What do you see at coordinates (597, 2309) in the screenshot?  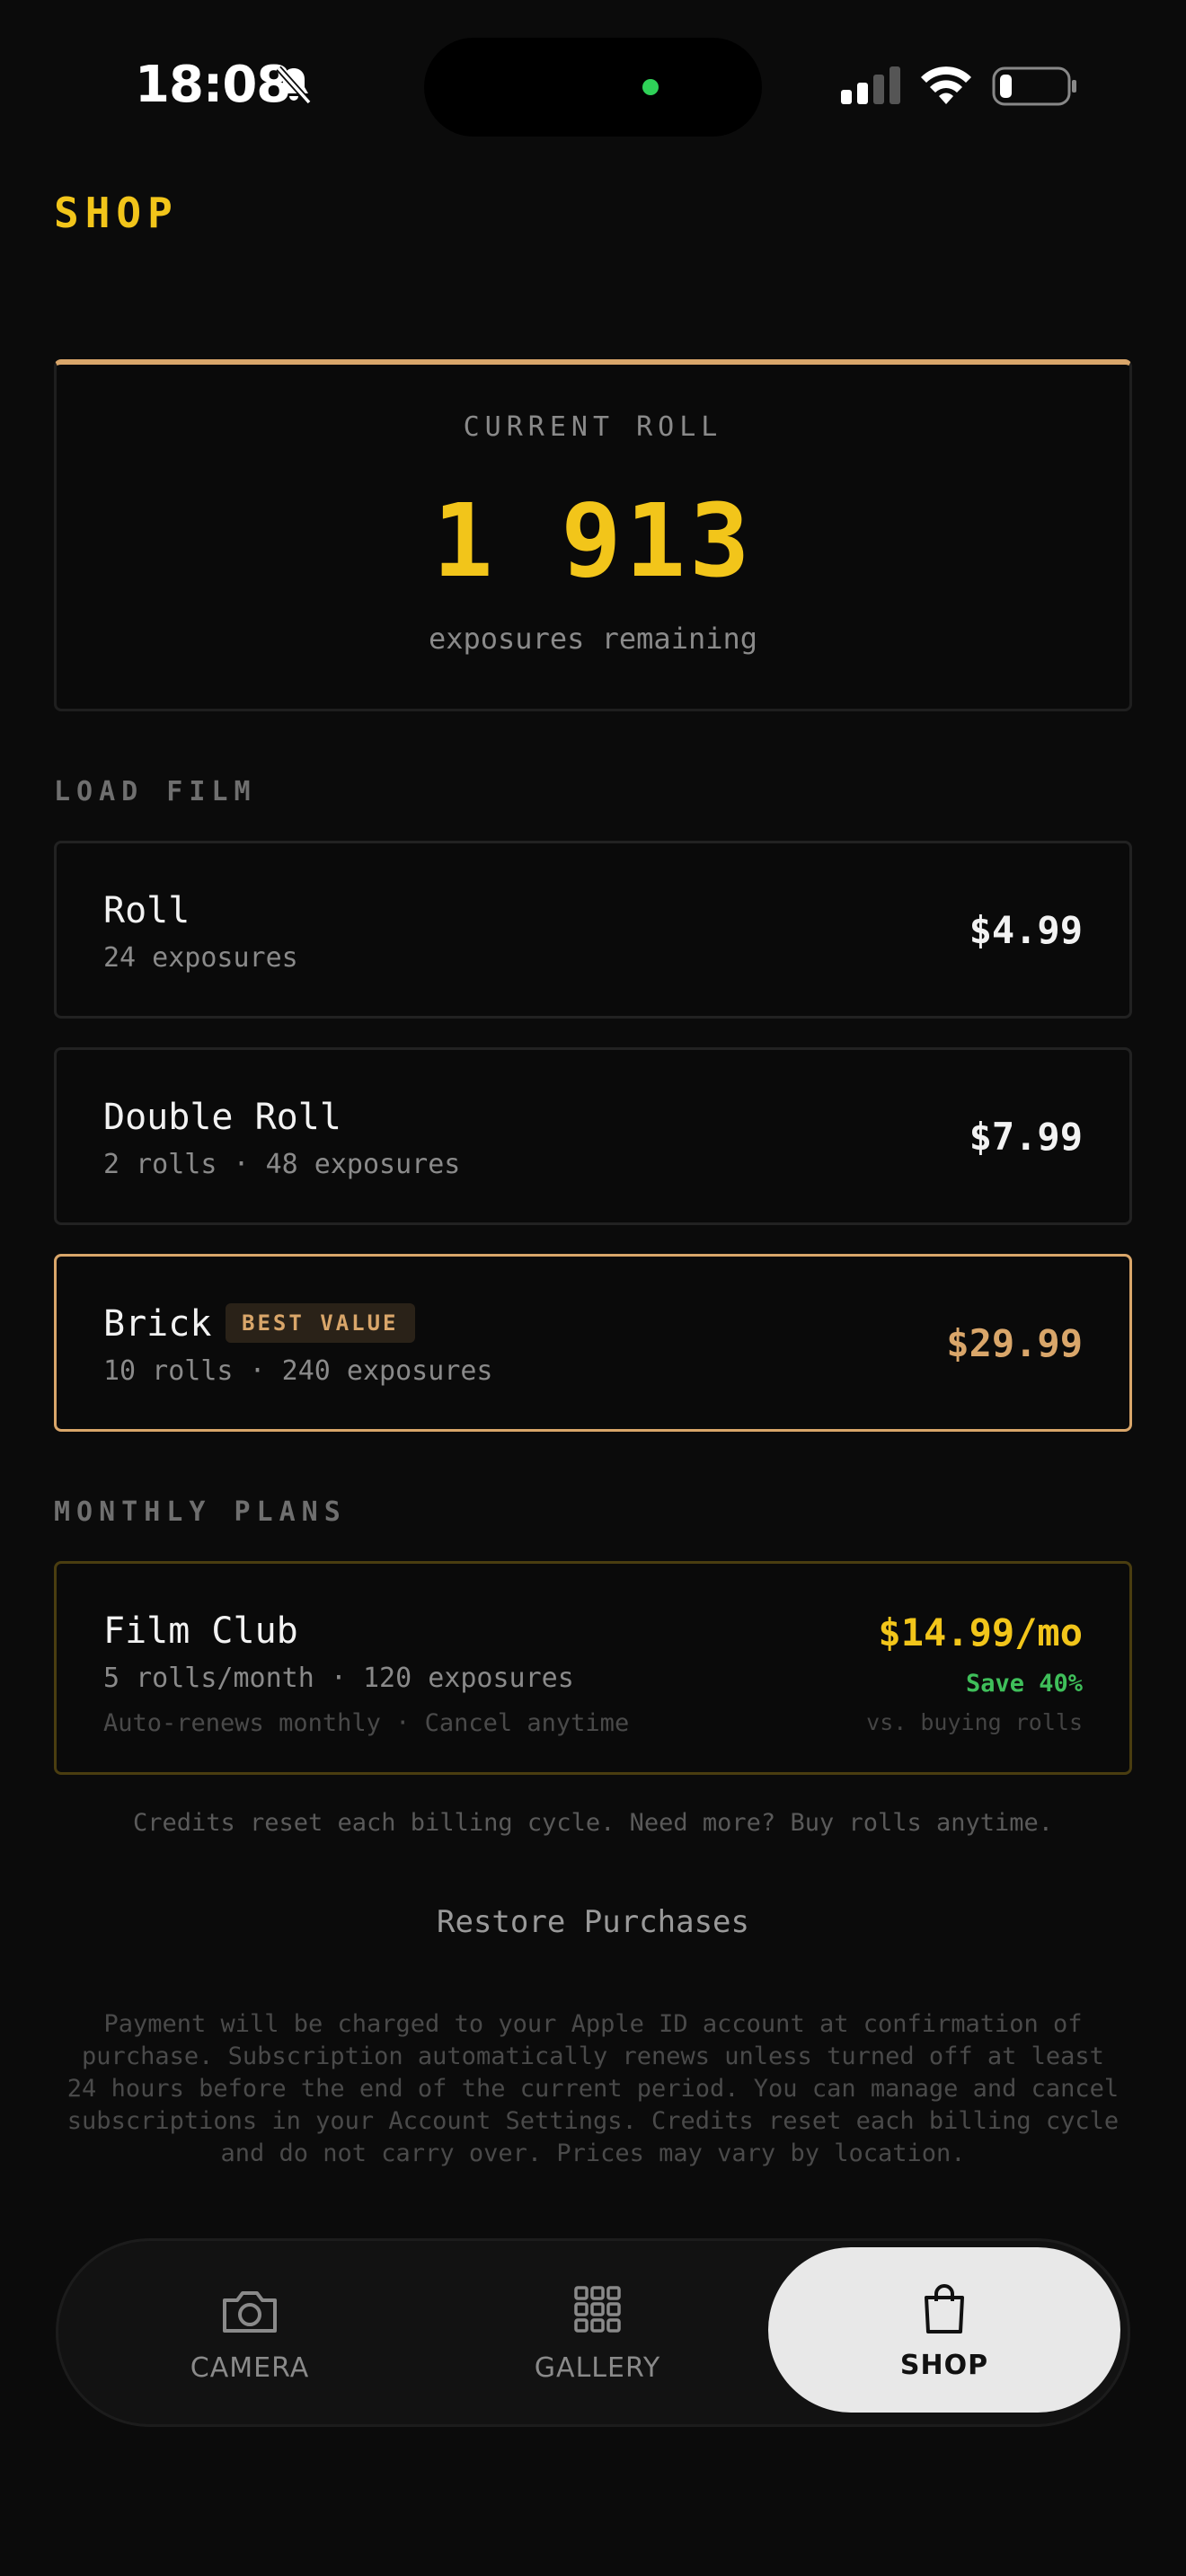 I see `grid-icon` at bounding box center [597, 2309].